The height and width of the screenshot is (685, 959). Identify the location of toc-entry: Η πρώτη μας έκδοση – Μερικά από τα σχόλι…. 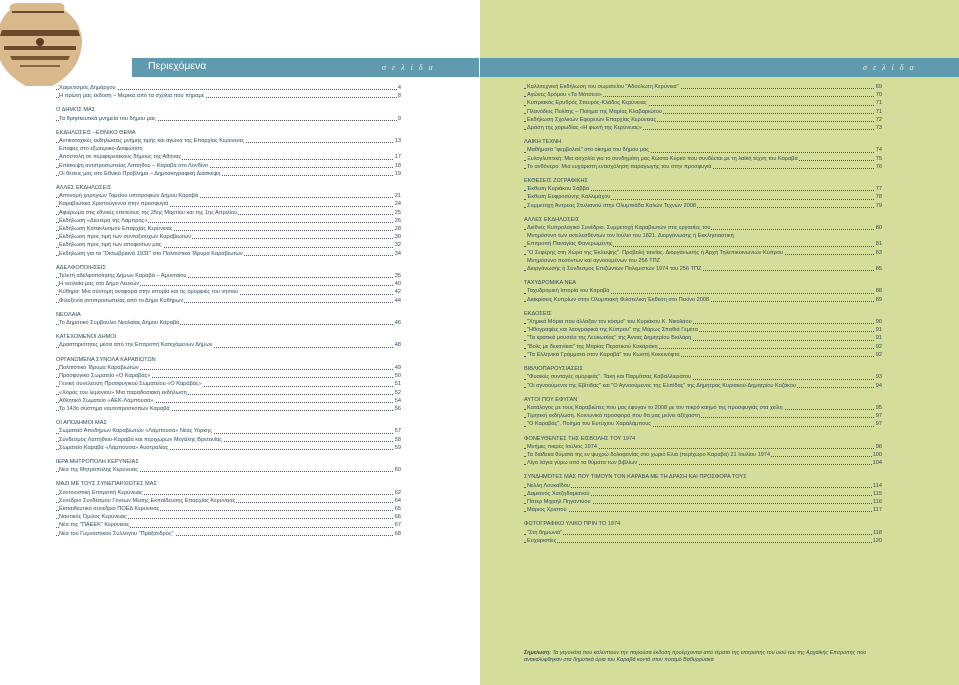
(228, 96).